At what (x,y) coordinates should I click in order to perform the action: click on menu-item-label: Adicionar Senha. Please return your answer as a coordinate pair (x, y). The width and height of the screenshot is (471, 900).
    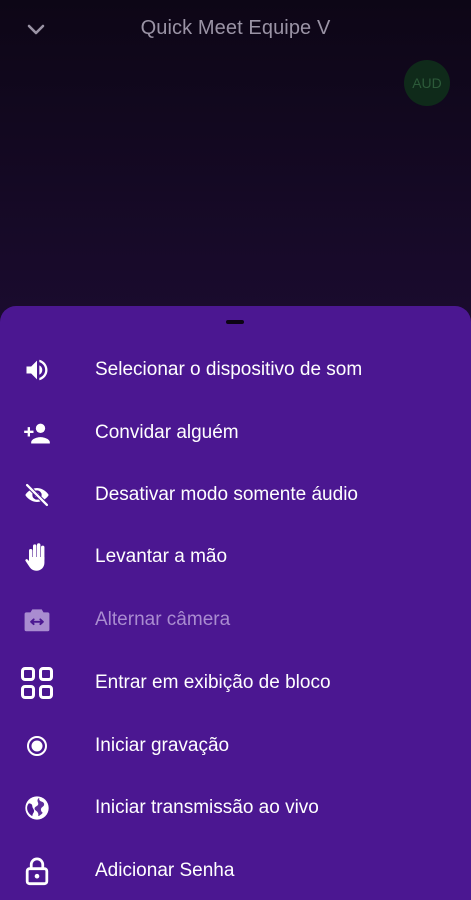
    Looking at the image, I should click on (165, 870).